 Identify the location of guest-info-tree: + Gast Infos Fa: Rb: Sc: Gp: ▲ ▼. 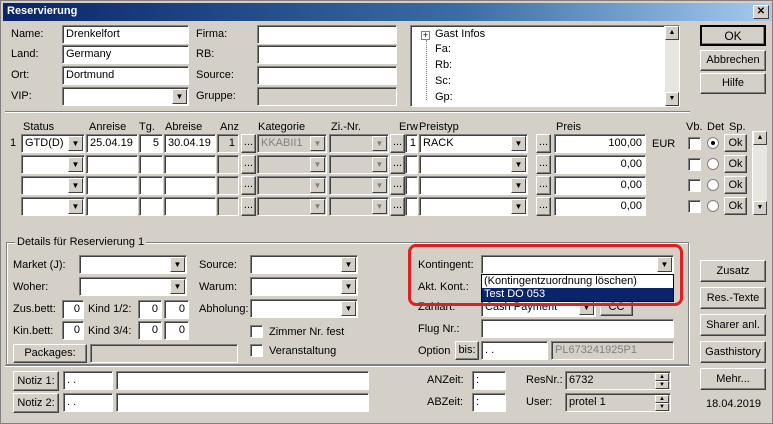
(545, 66).